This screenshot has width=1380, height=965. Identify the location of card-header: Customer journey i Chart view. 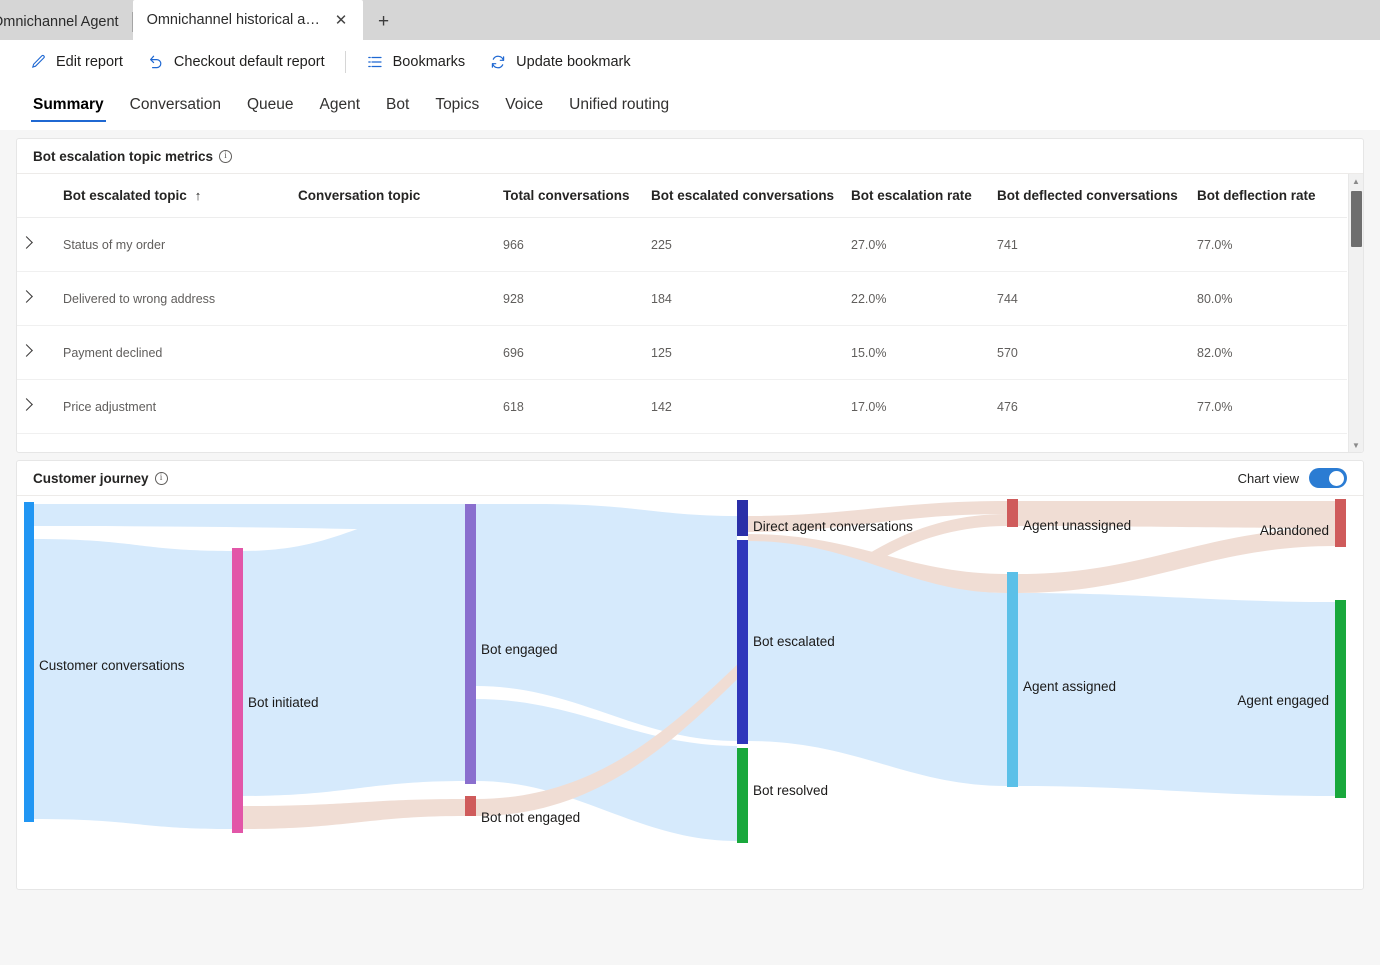
(690, 478).